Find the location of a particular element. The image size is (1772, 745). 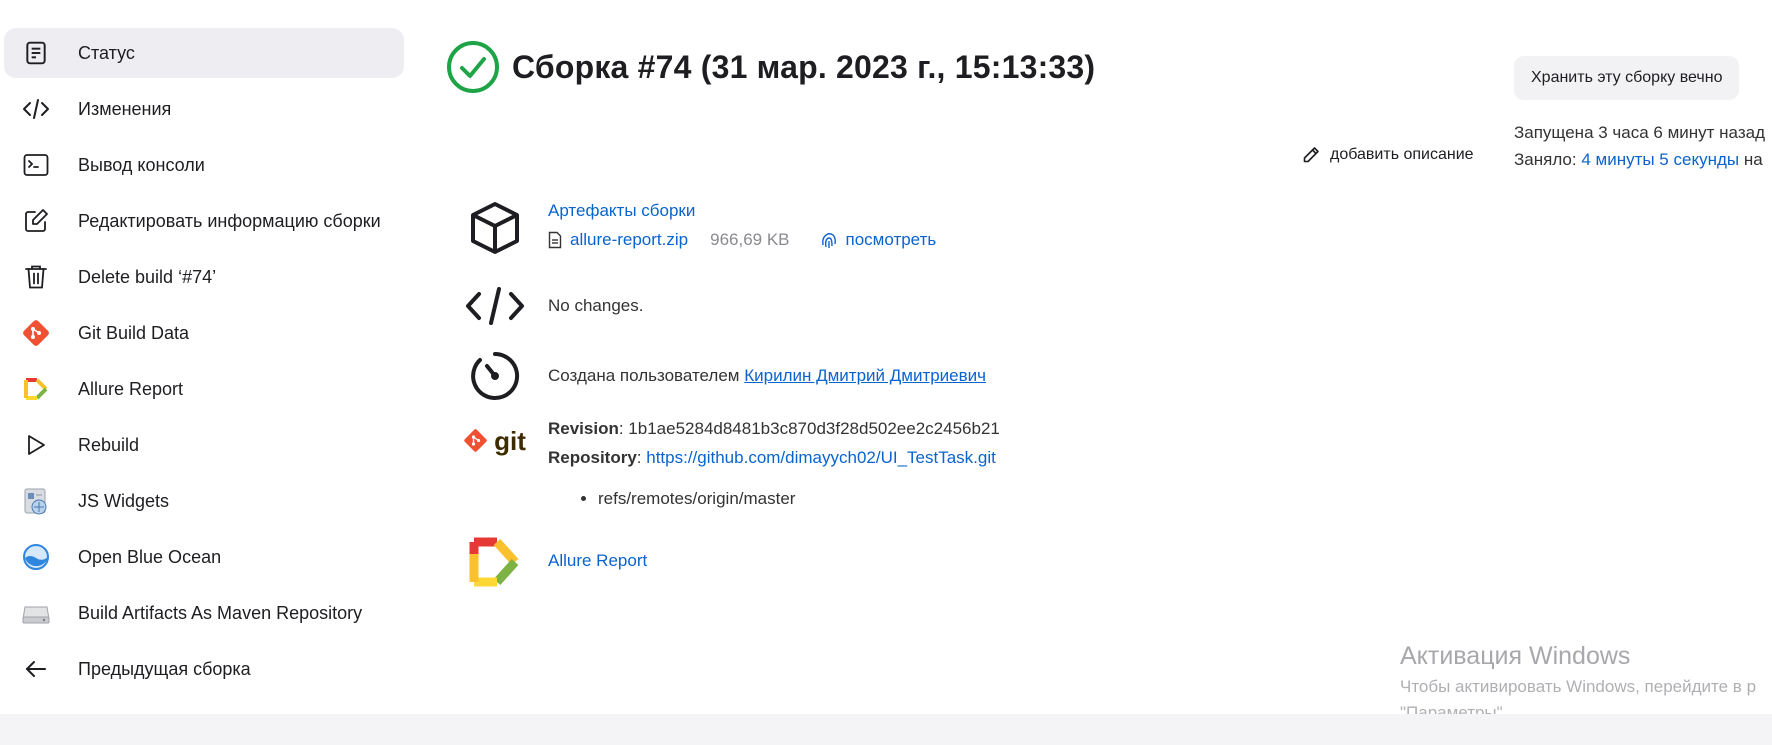

sidebar-item-status: Статус is located at coordinates (204, 53).